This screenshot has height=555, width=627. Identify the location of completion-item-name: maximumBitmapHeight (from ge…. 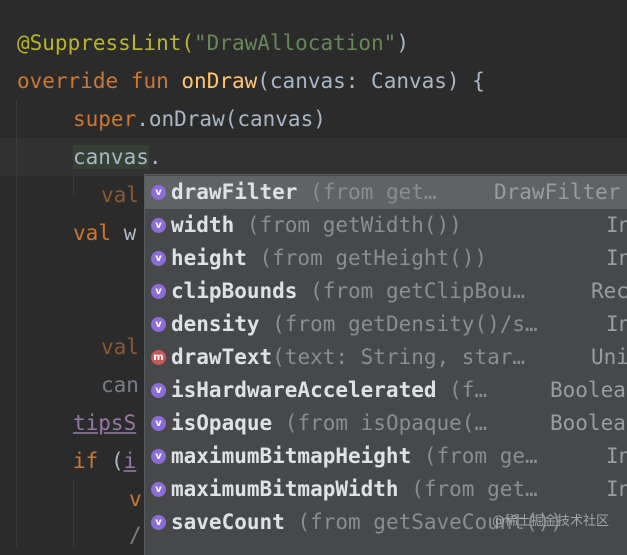
(354, 456).